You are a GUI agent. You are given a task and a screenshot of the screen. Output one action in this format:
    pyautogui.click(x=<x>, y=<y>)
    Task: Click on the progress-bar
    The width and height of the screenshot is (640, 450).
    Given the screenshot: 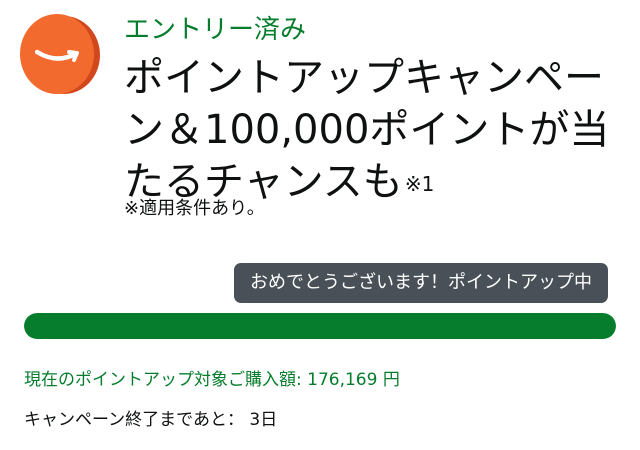 What is the action you would take?
    pyautogui.click(x=320, y=326)
    